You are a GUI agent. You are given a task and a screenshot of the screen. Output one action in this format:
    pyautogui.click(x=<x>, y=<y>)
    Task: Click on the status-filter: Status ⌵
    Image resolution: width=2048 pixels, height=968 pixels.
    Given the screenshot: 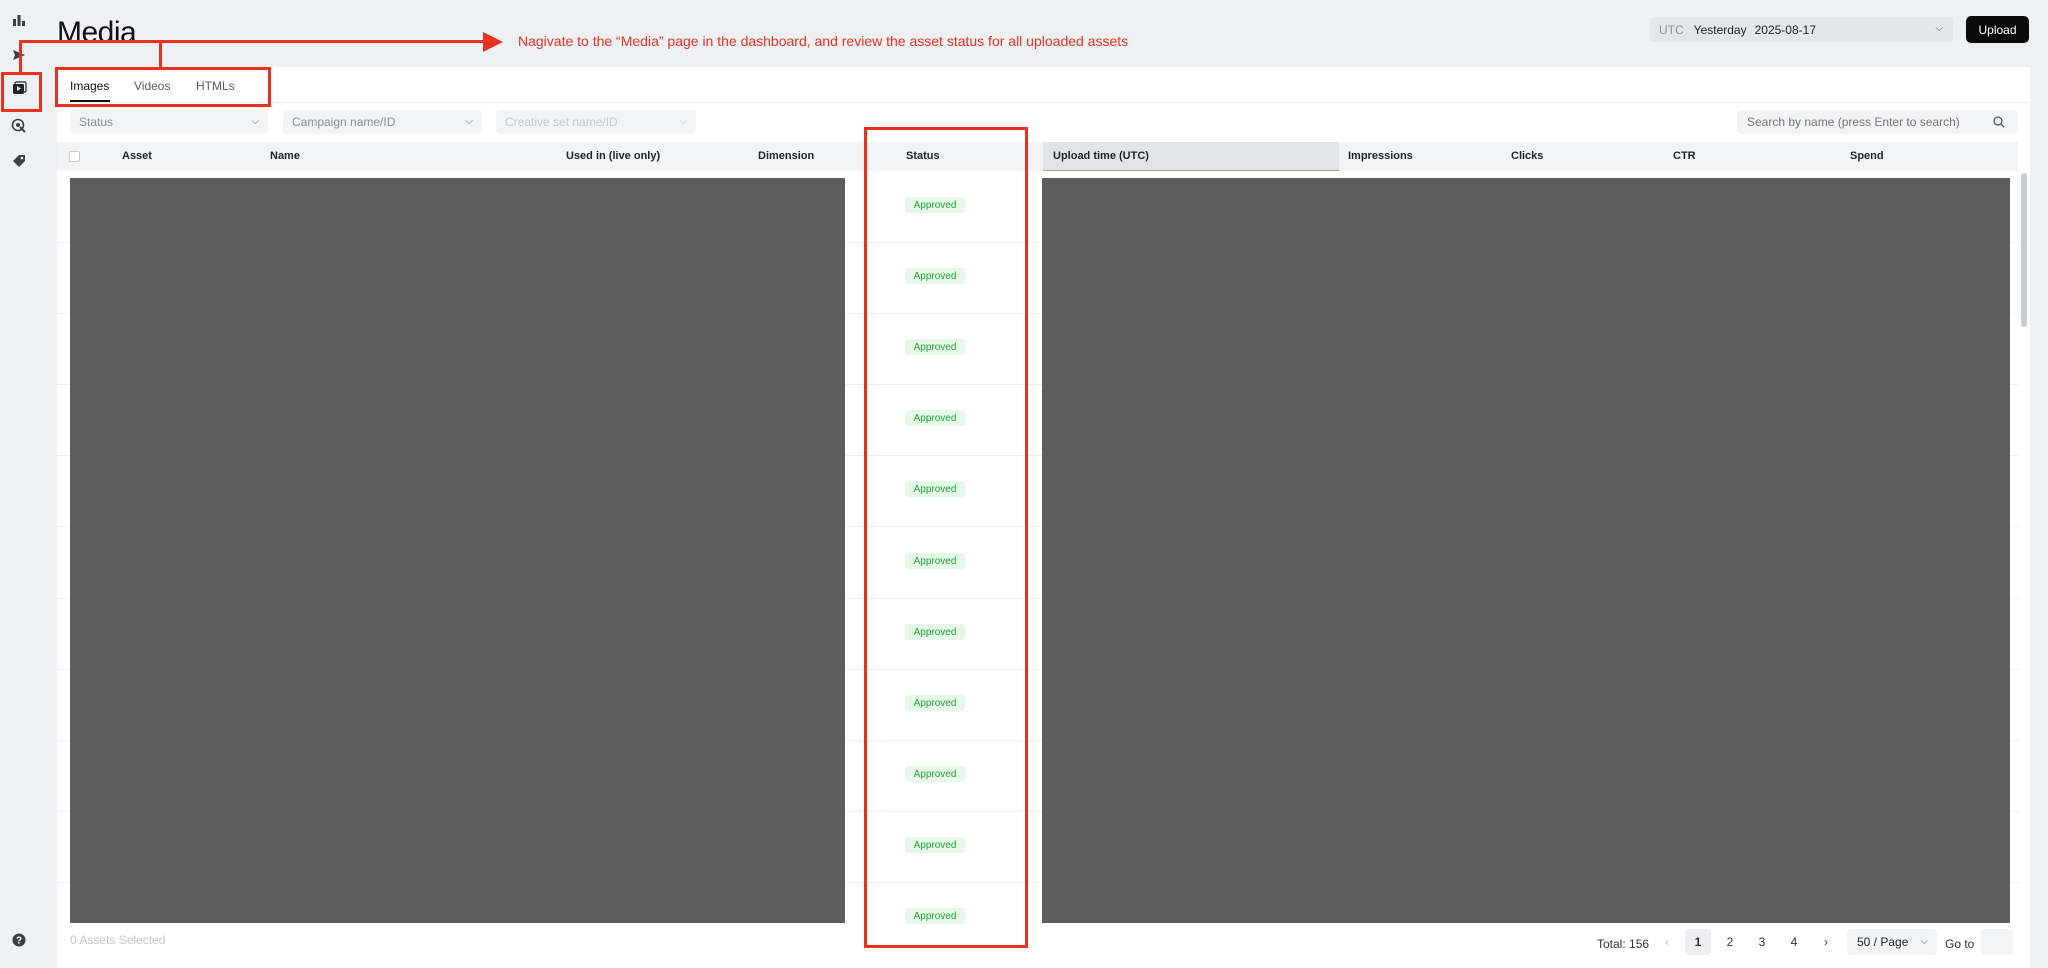 What is the action you would take?
    pyautogui.click(x=169, y=122)
    